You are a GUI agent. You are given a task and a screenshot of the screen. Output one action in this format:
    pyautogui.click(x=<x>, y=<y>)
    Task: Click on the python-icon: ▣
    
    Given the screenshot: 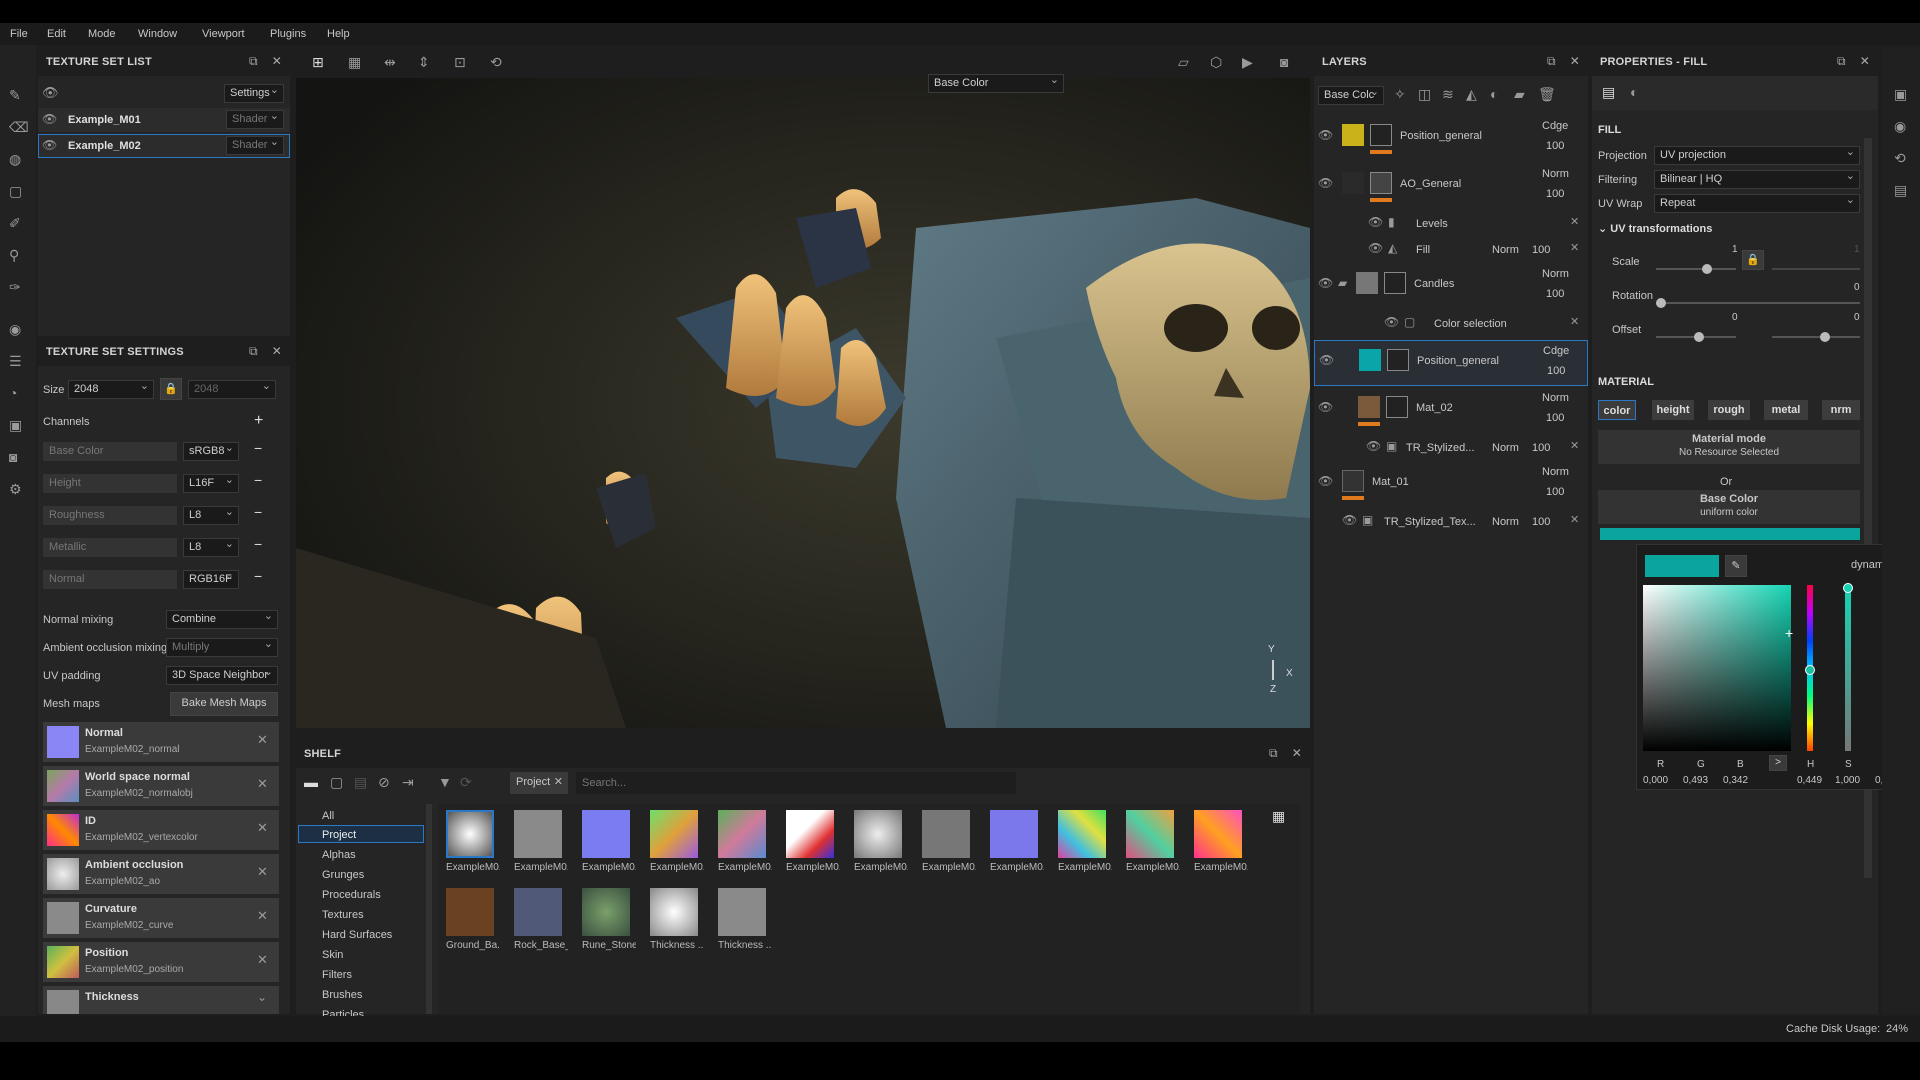 What is the action you would take?
    pyautogui.click(x=15, y=425)
    